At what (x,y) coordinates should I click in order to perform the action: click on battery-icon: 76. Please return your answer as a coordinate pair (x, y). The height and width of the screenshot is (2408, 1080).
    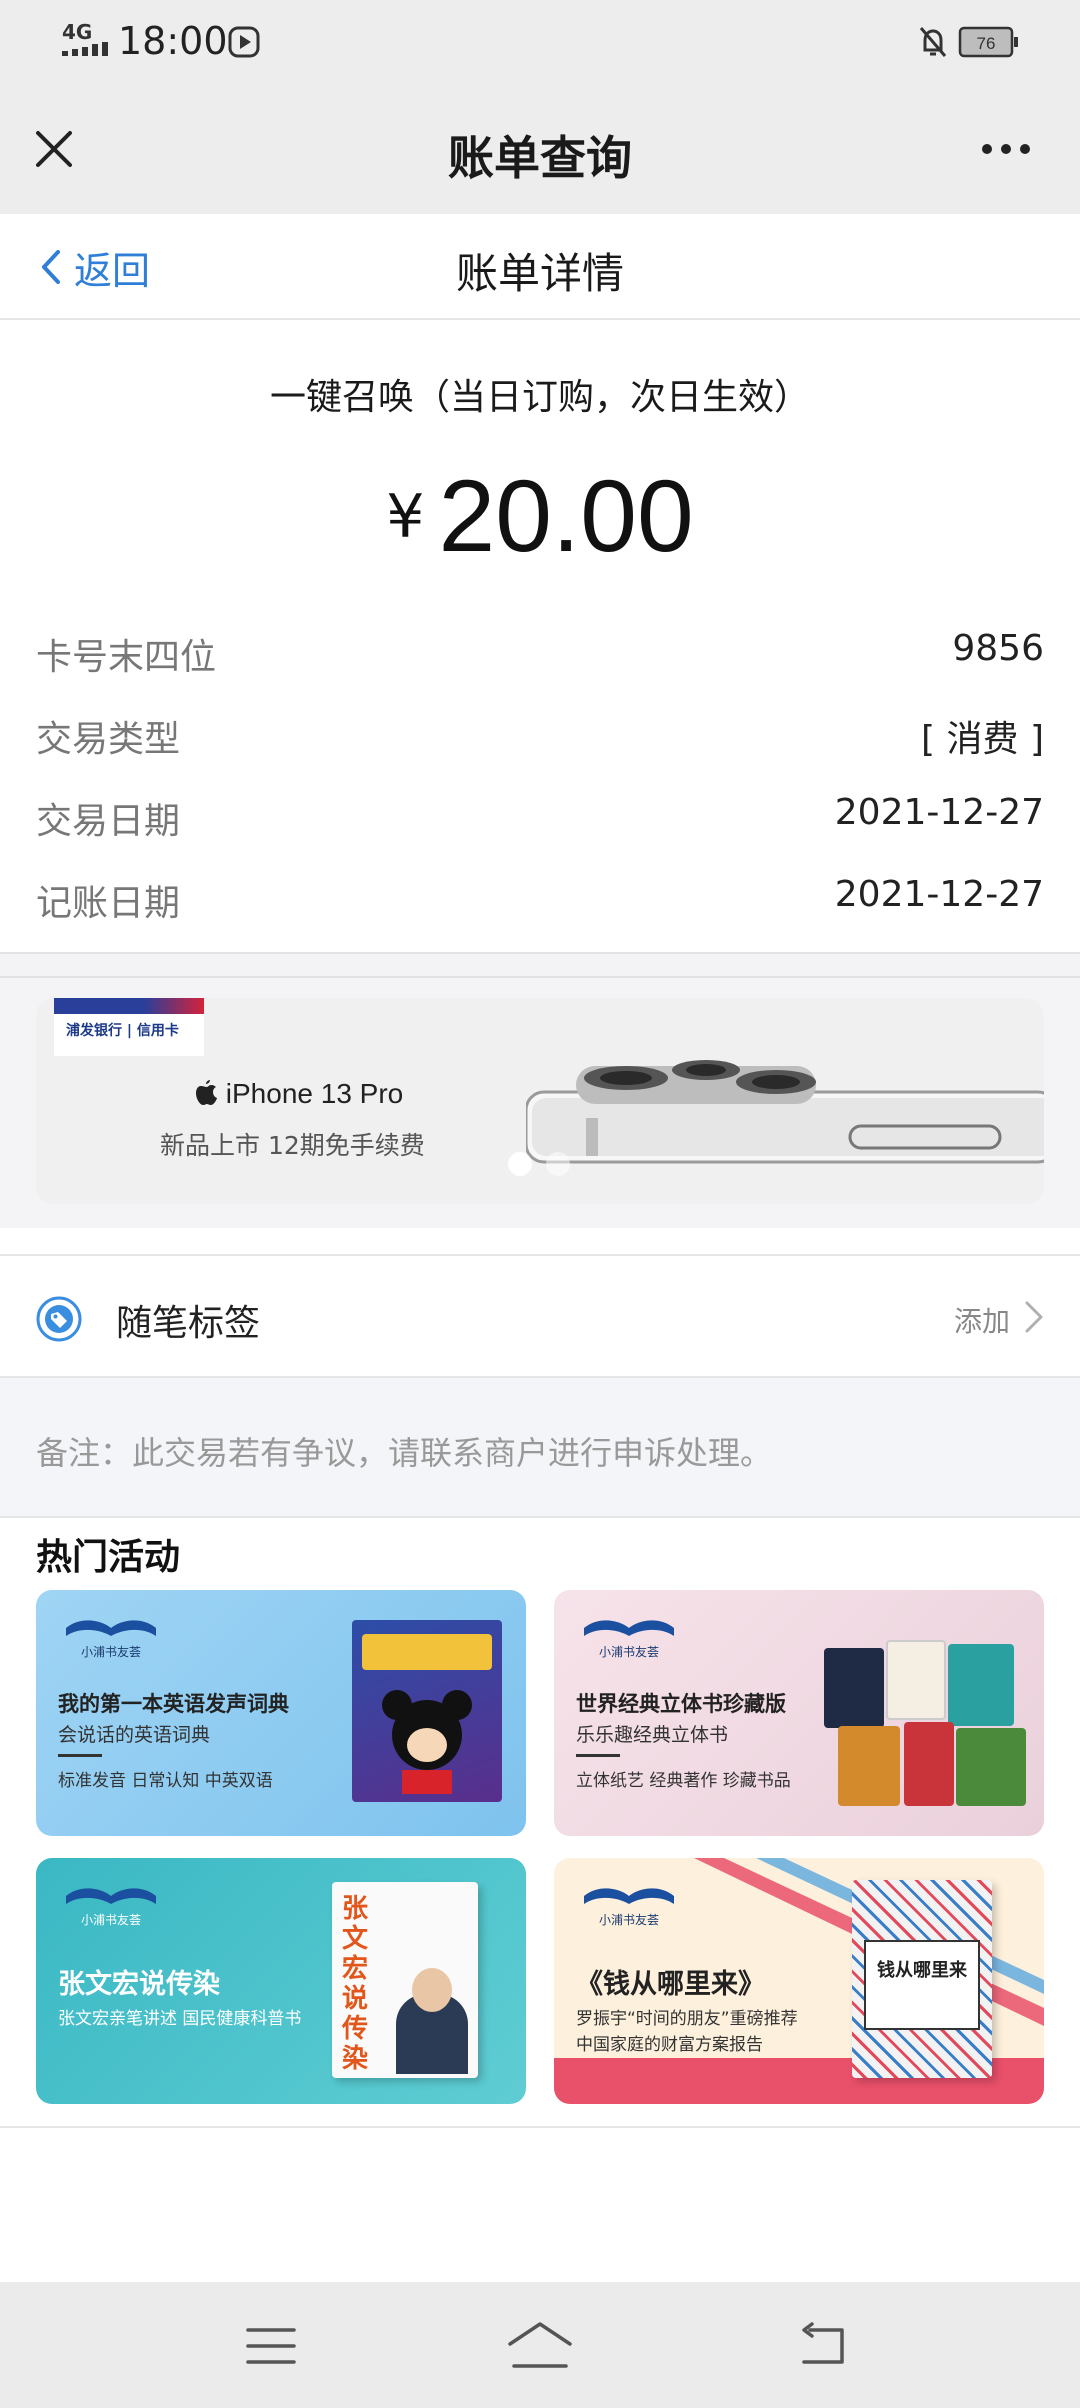
    Looking at the image, I should click on (988, 42).